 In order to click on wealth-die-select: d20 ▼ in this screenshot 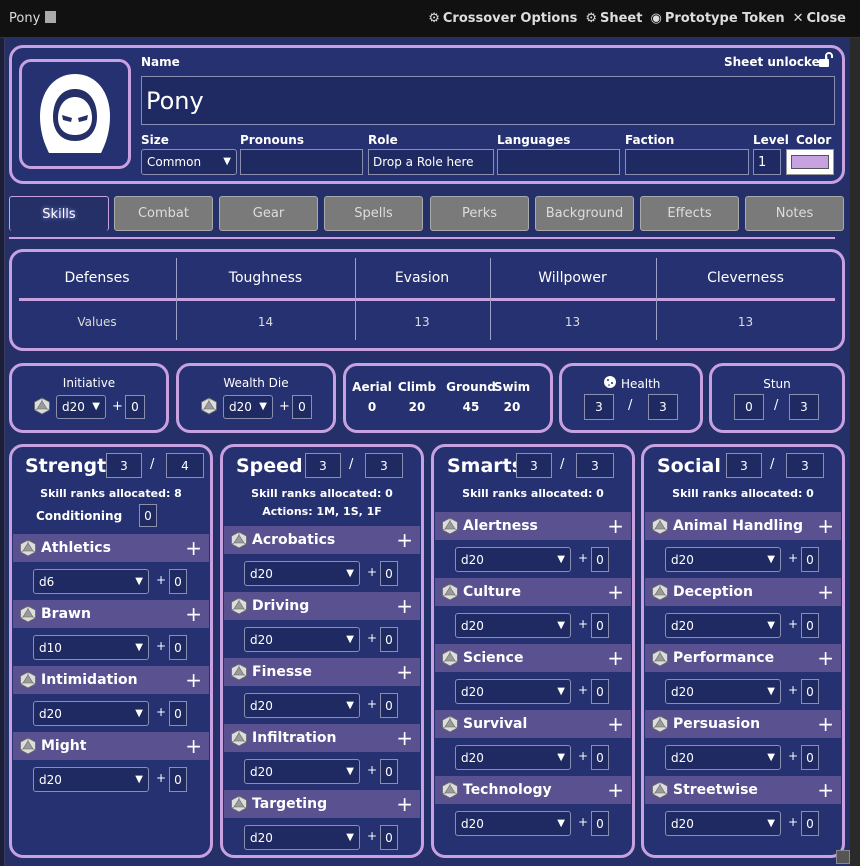, I will do `click(248, 407)`.